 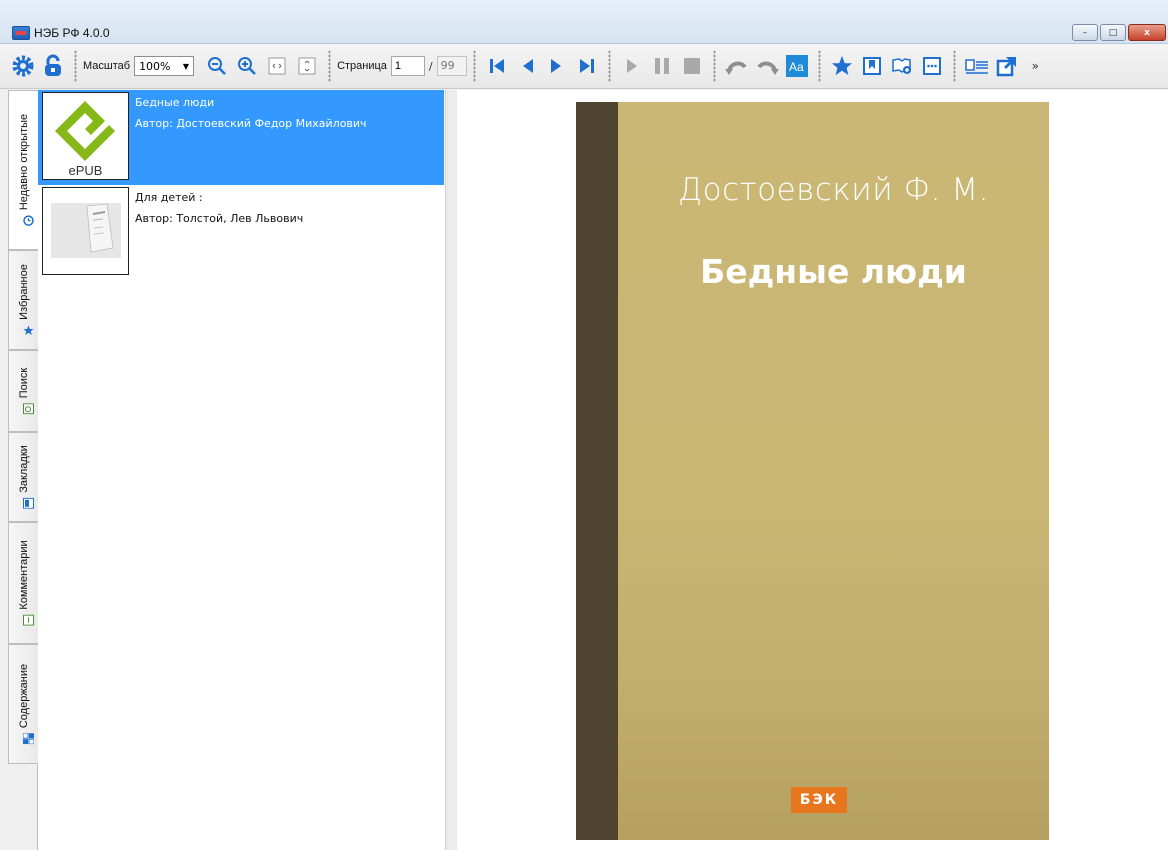 I want to click on contents-icon, so click(x=26, y=738).